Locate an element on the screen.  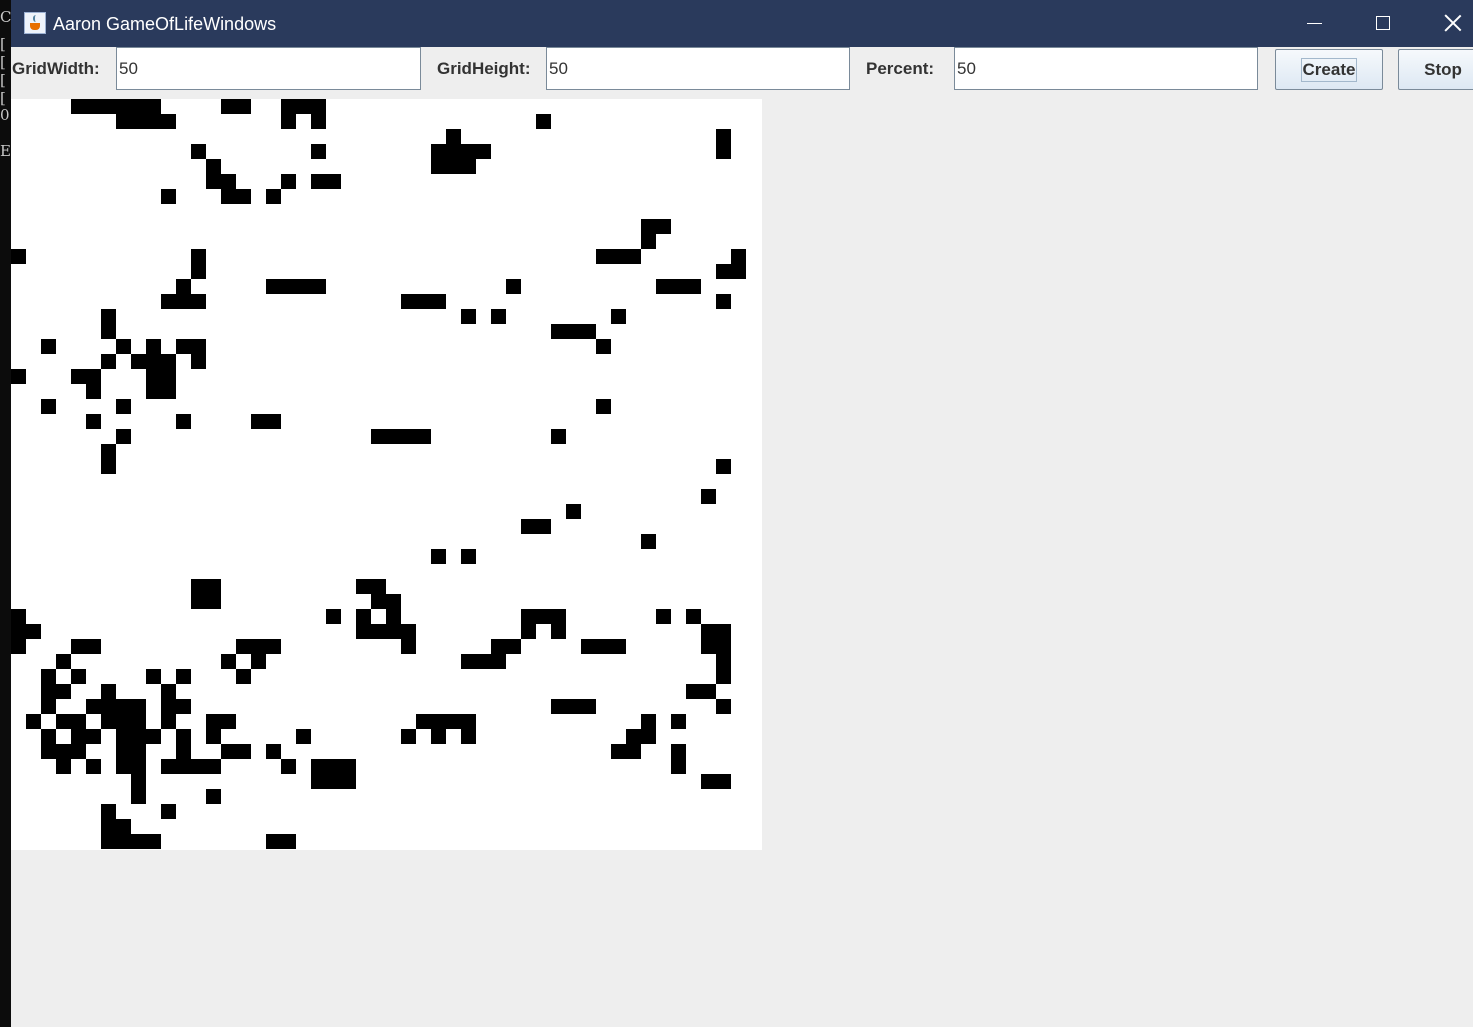
grid-width-input is located at coordinates (268, 68).